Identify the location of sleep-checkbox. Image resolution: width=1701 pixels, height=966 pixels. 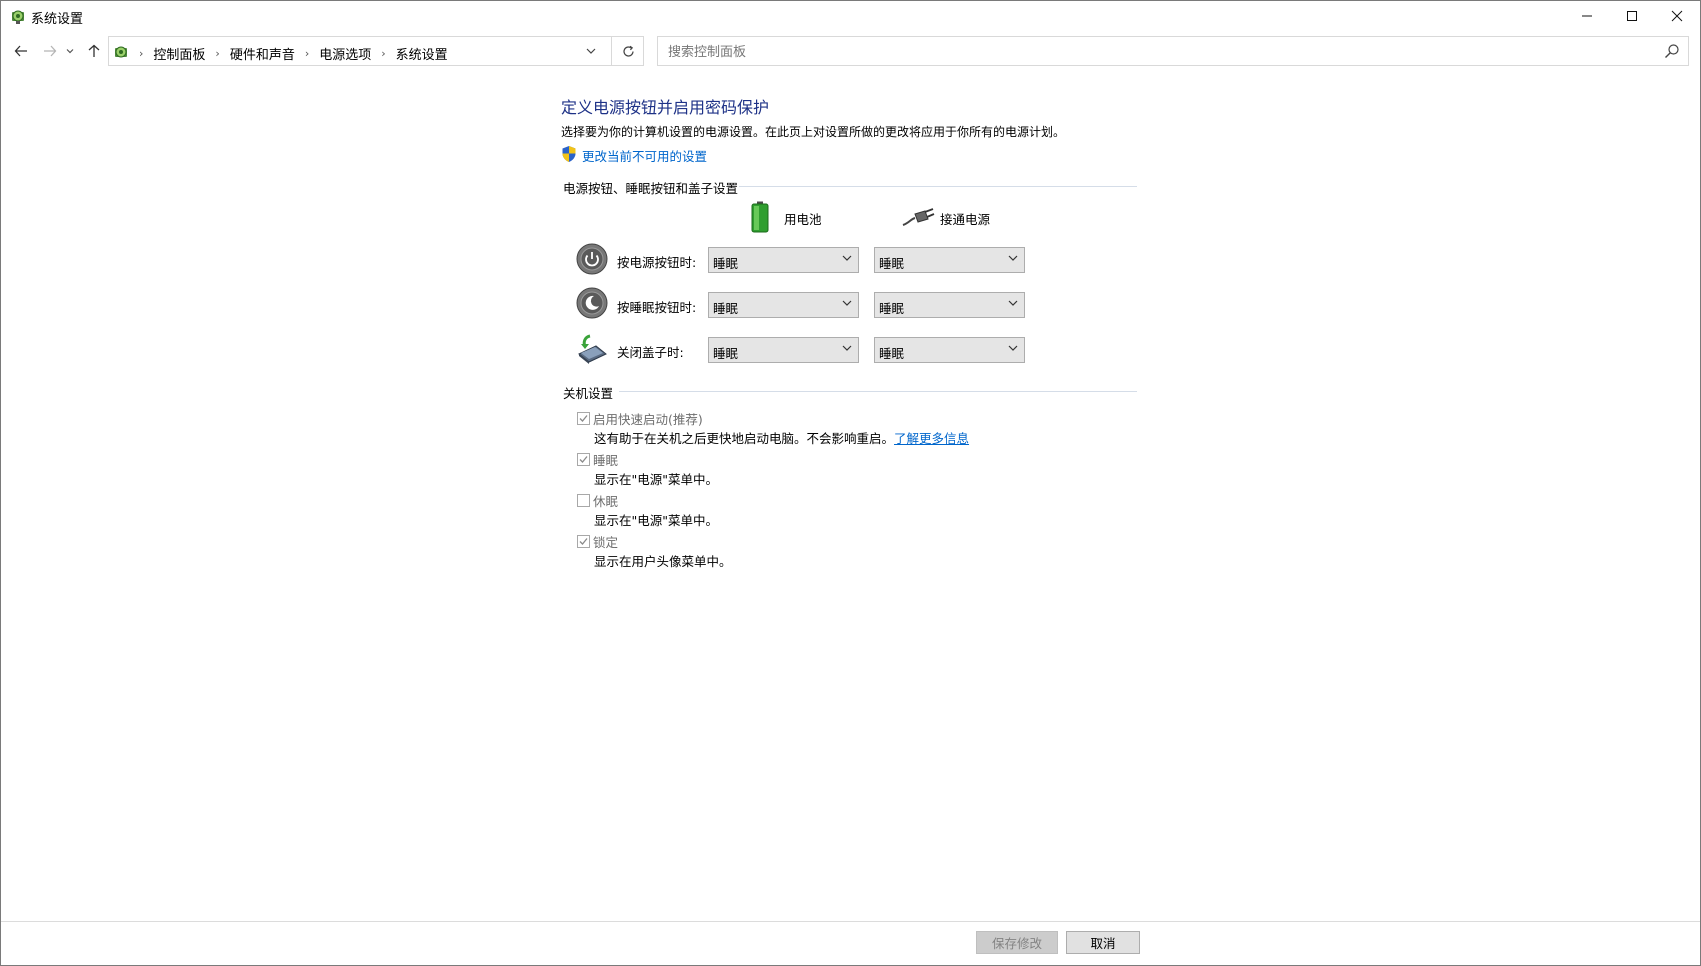
(583, 459).